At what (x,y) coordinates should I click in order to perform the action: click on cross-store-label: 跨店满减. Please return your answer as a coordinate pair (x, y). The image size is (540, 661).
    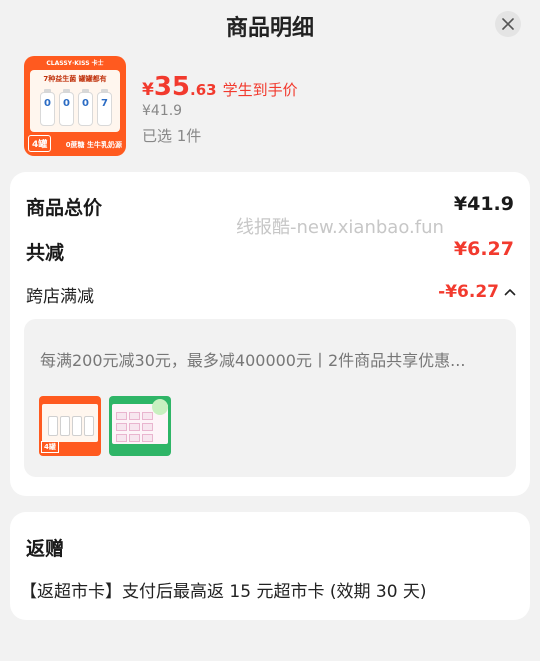
    Looking at the image, I should click on (60, 297).